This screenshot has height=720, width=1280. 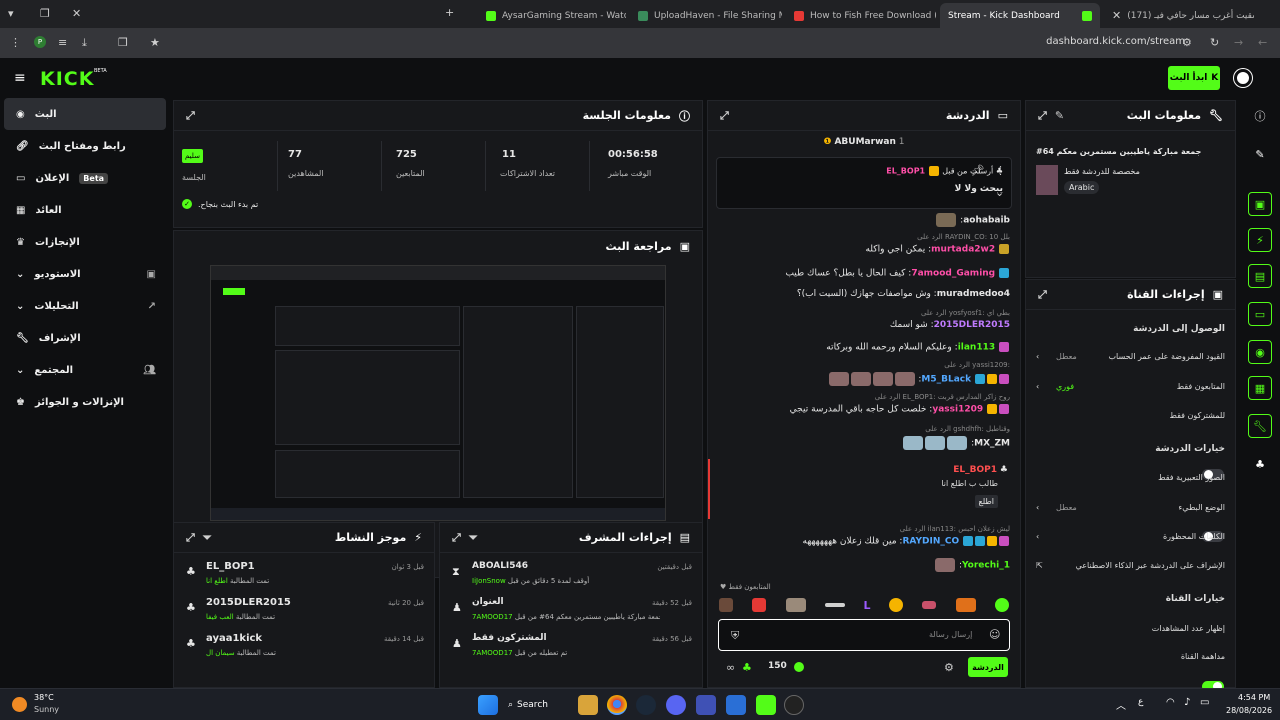 What do you see at coordinates (1204, 702) in the screenshot?
I see `battery-icon: ▭` at bounding box center [1204, 702].